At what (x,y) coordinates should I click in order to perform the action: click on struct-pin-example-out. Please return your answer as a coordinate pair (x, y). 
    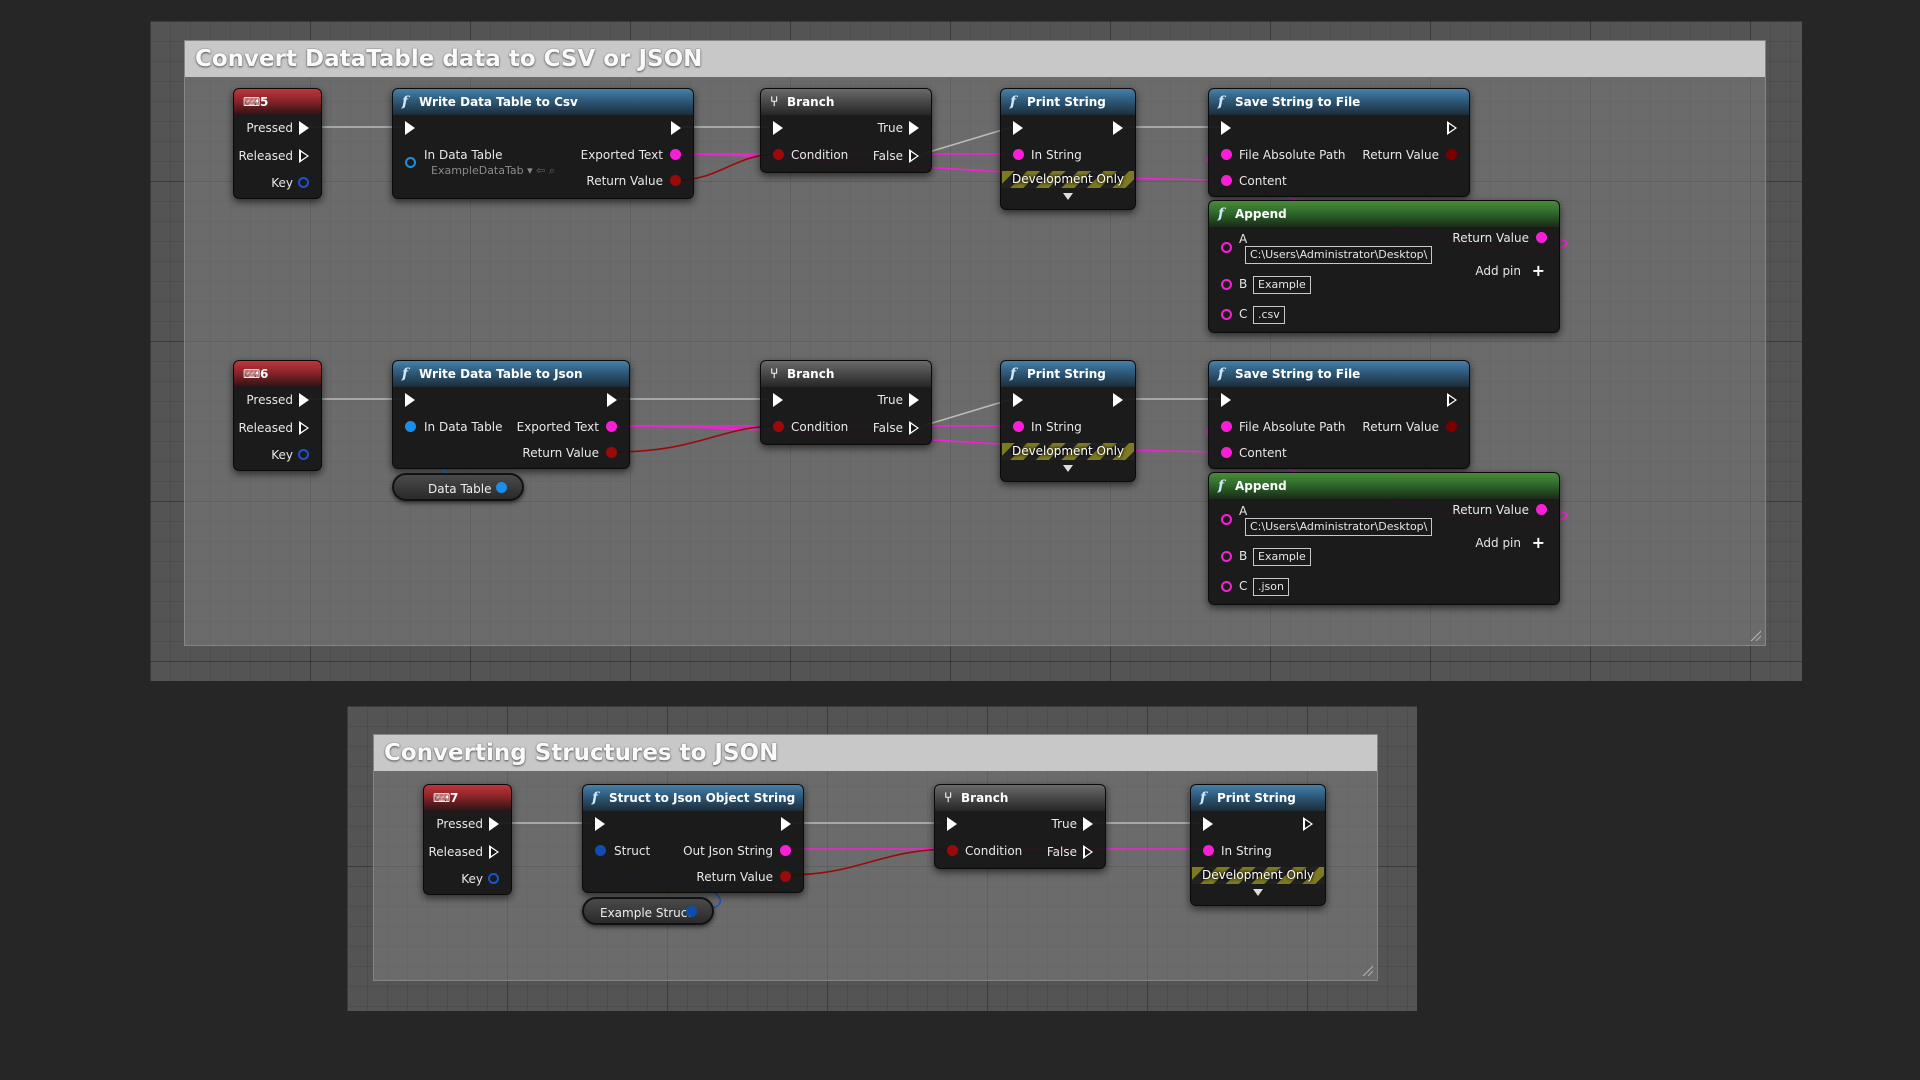
    Looking at the image, I should click on (691, 911).